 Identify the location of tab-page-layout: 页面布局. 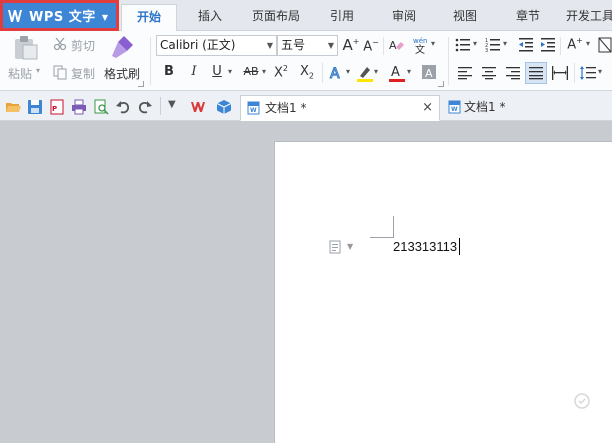
(276, 17).